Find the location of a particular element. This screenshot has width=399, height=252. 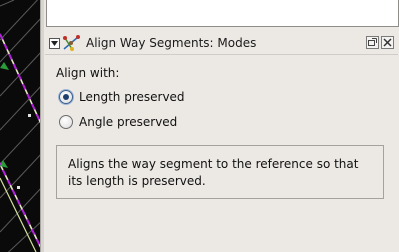

panel-splitter is located at coordinates (42, 126).